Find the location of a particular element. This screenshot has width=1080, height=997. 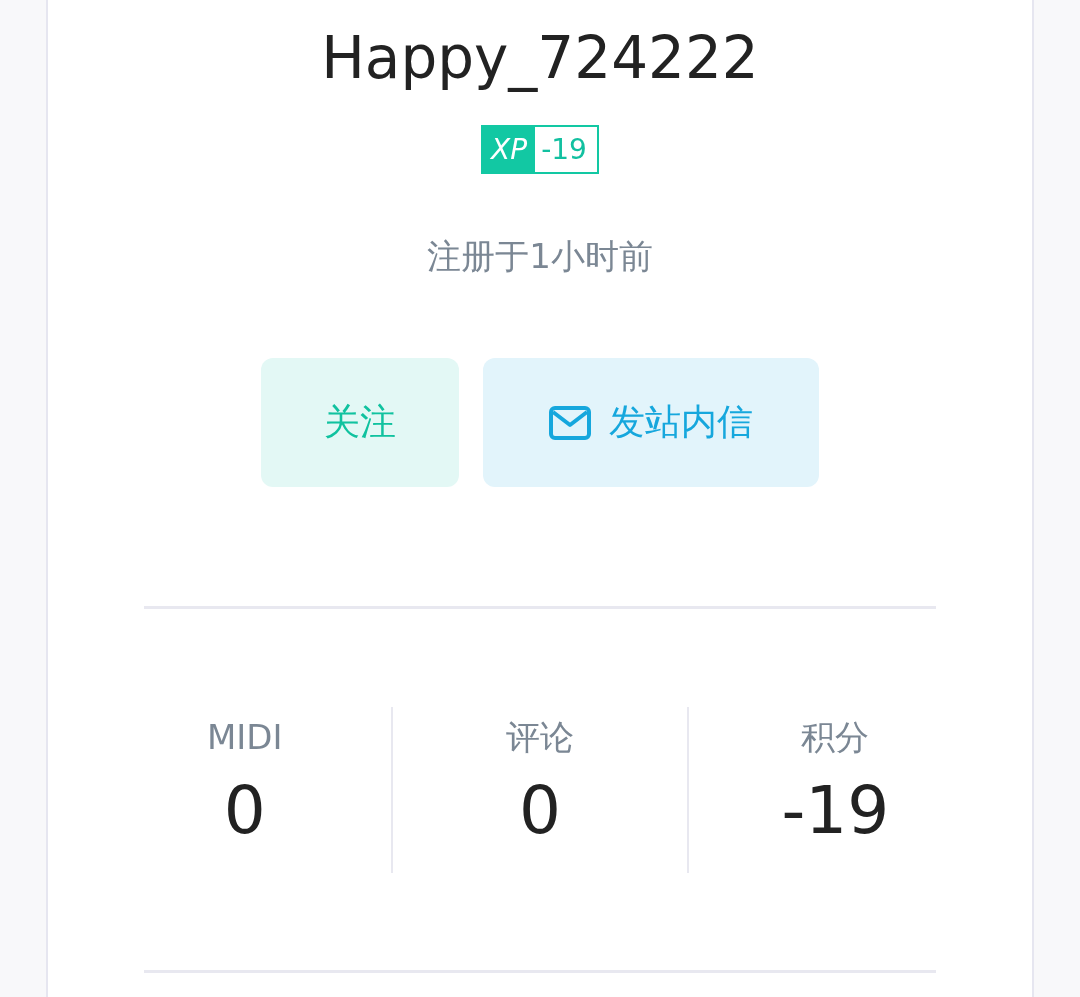

stat-label: 评论 is located at coordinates (540, 737).